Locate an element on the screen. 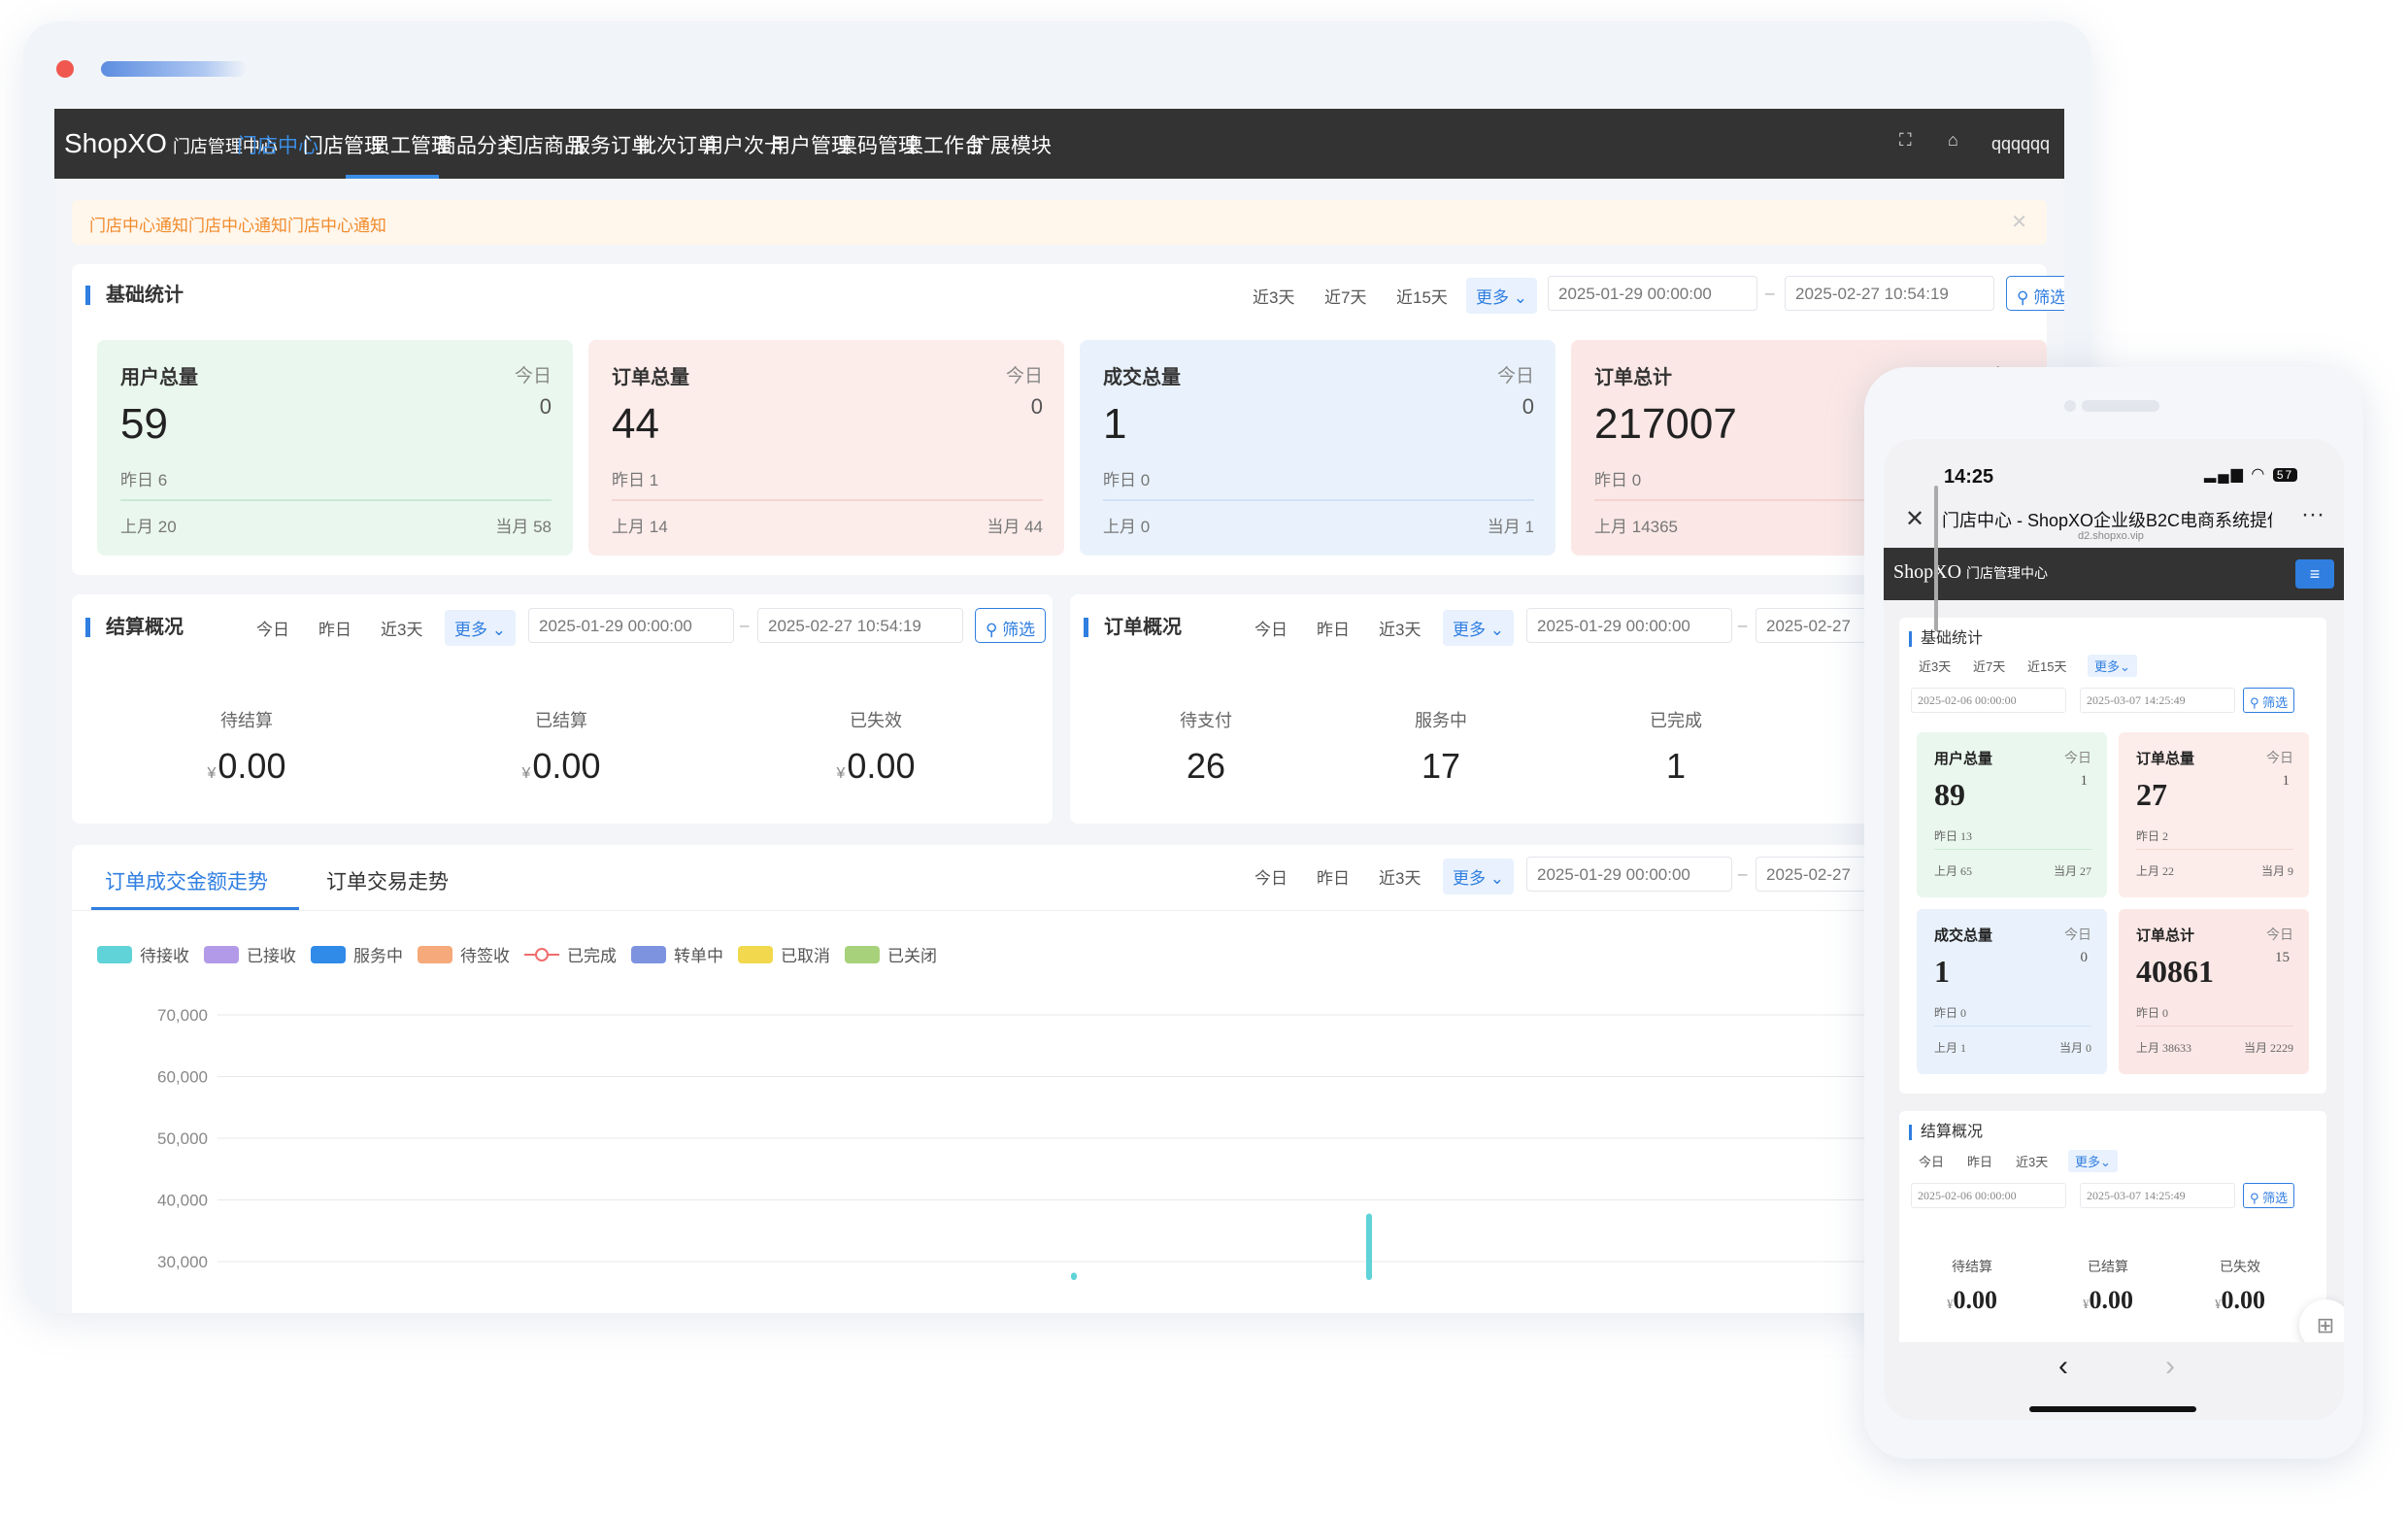 The width and height of the screenshot is (2408, 1517). today-value: 0 is located at coordinates (1036, 406).